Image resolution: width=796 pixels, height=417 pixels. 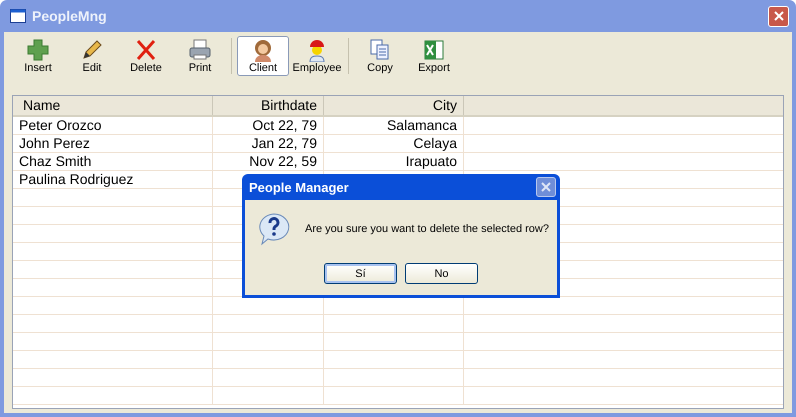 What do you see at coordinates (435, 143) in the screenshot?
I see `table-cell: Celaya` at bounding box center [435, 143].